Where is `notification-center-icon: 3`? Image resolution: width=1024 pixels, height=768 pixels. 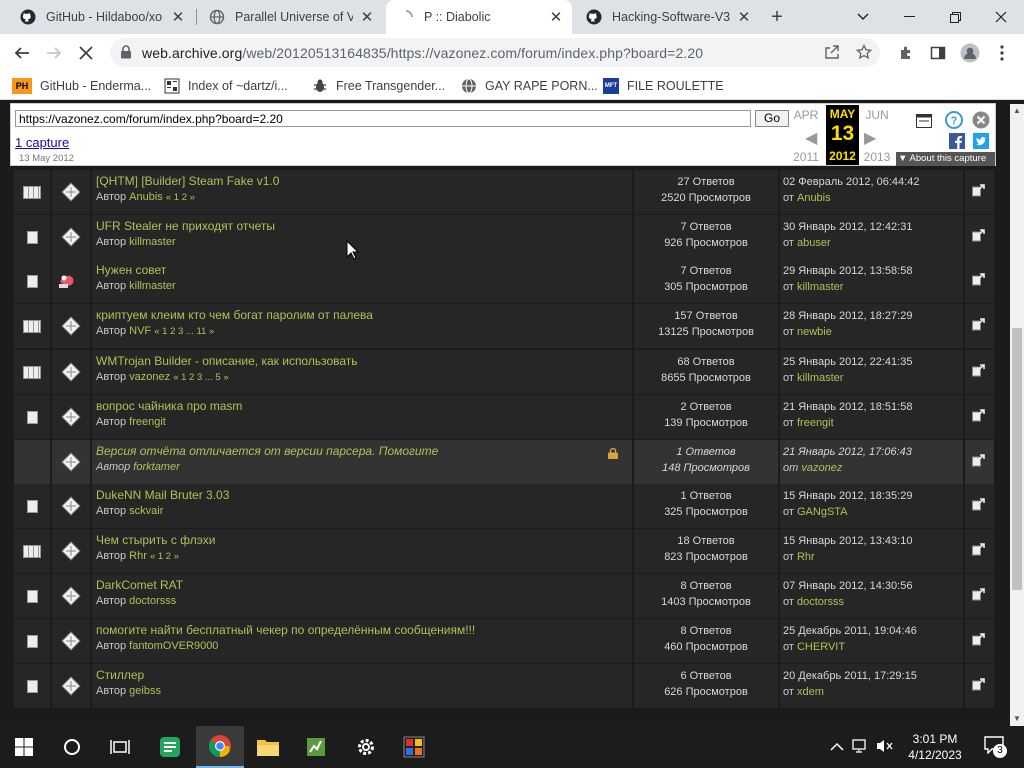 notification-center-icon: 3 is located at coordinates (996, 747).